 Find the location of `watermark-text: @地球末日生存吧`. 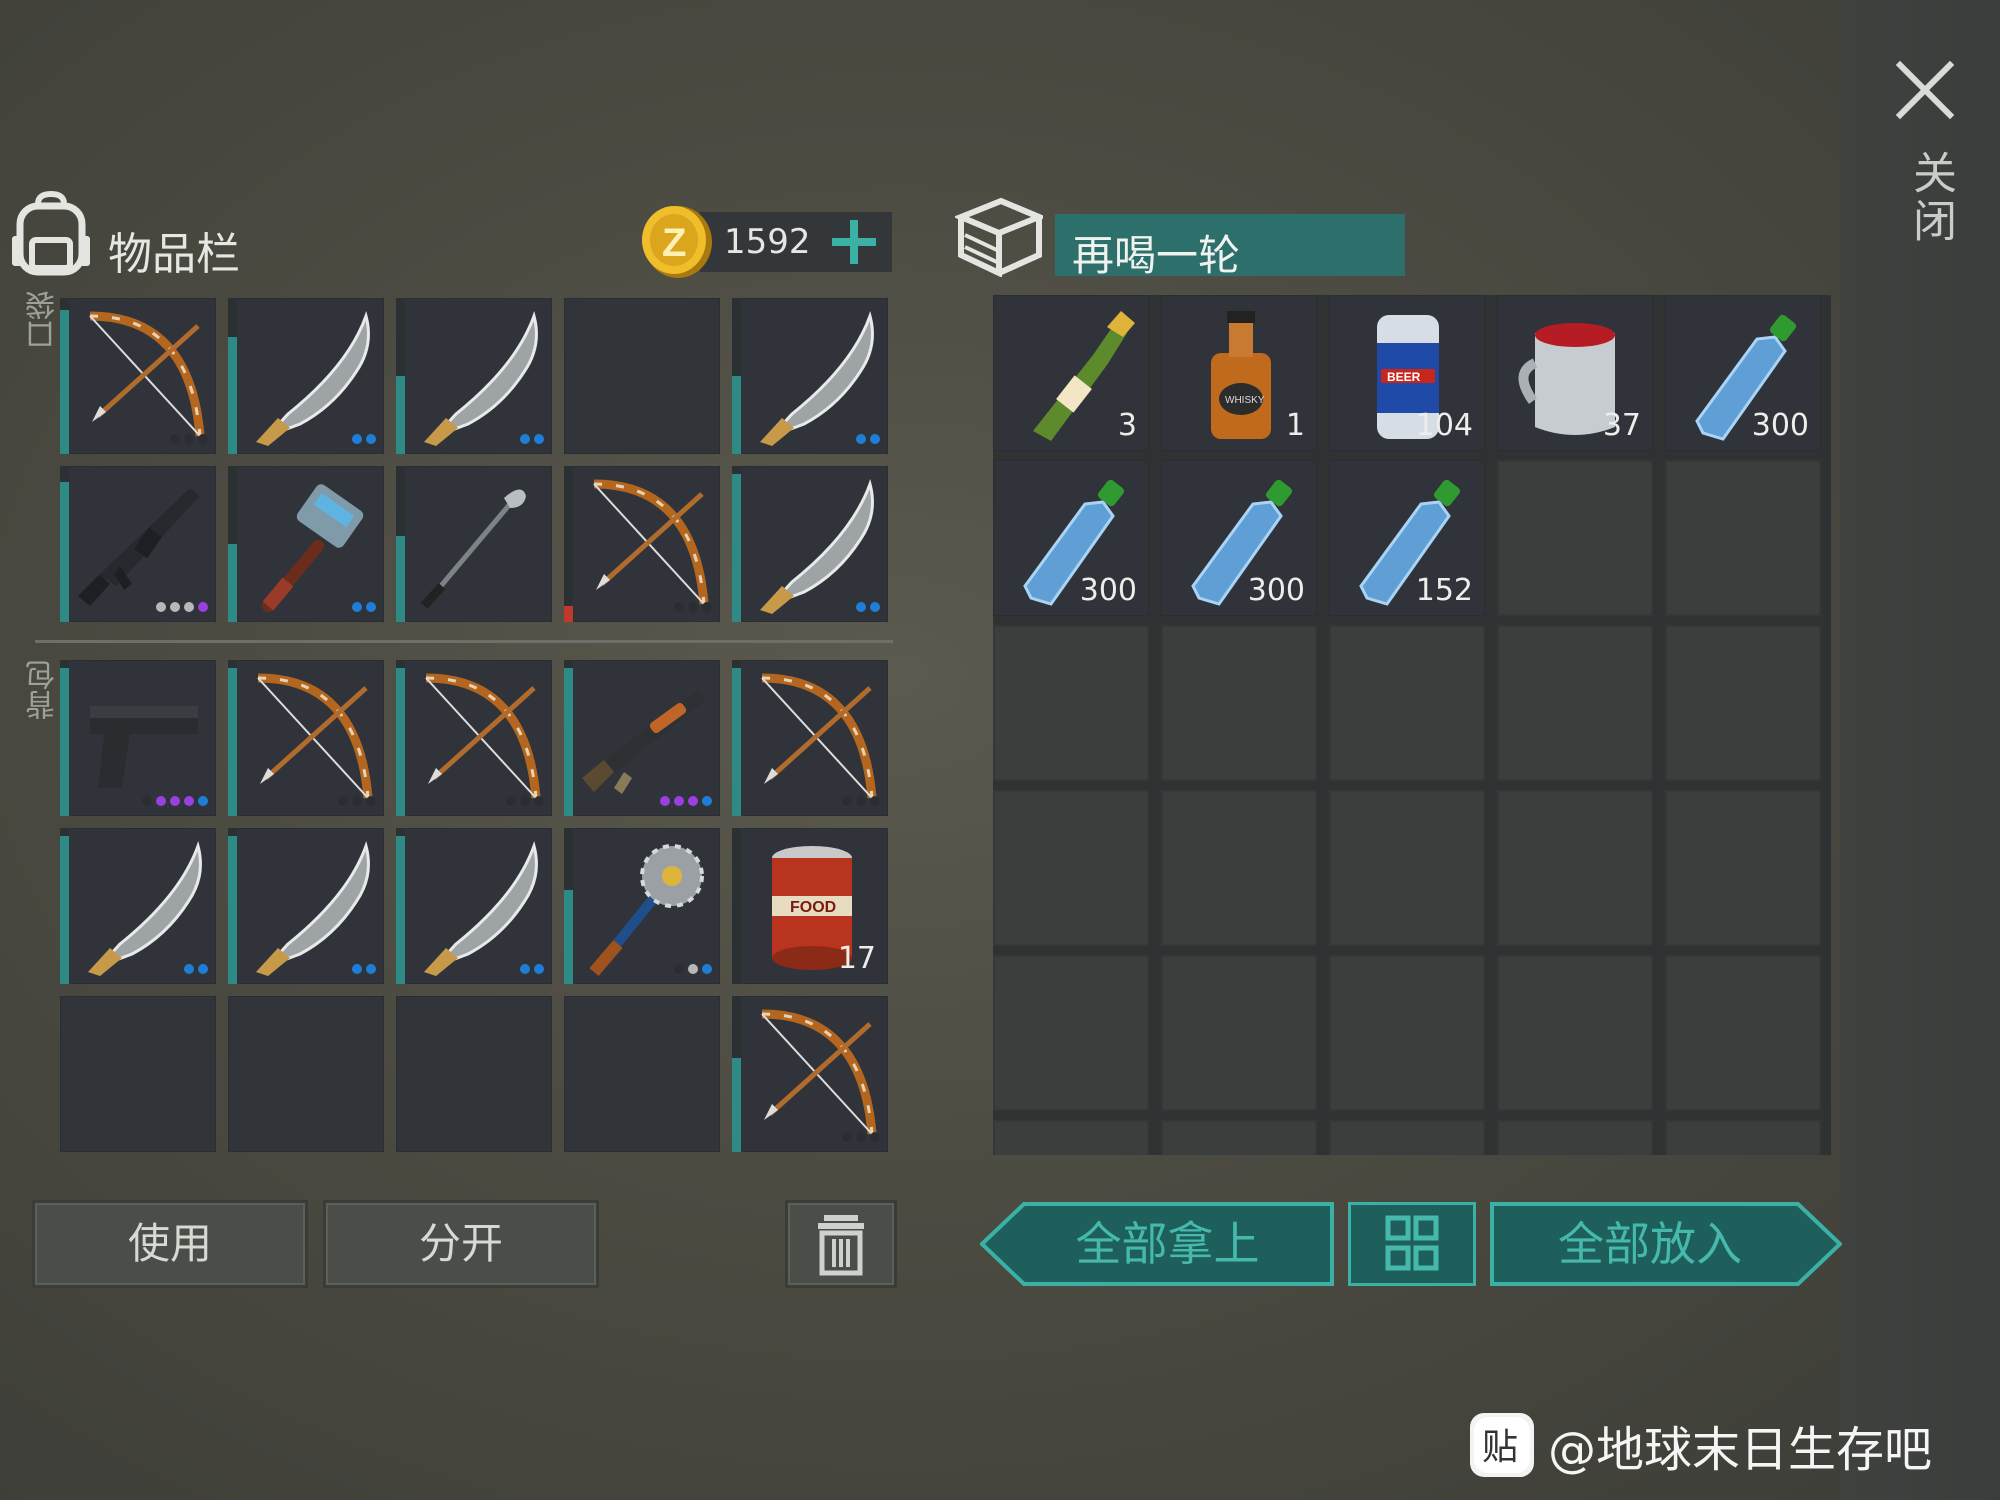

watermark-text: @地球末日生存吧 is located at coordinates (1740, 1450).